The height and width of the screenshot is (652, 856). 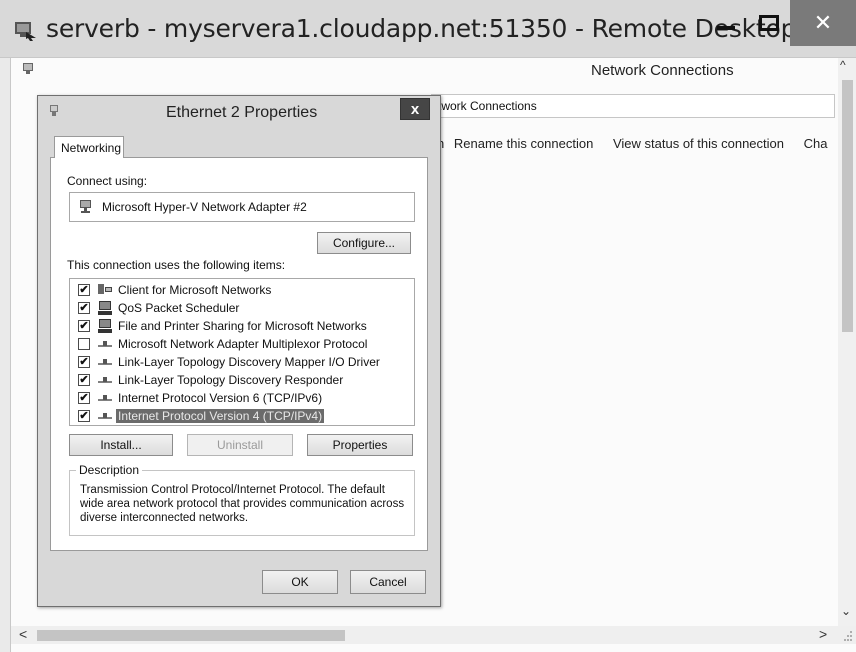 What do you see at coordinates (195, 290) in the screenshot?
I see `item-label: Client for Microsoft Networks` at bounding box center [195, 290].